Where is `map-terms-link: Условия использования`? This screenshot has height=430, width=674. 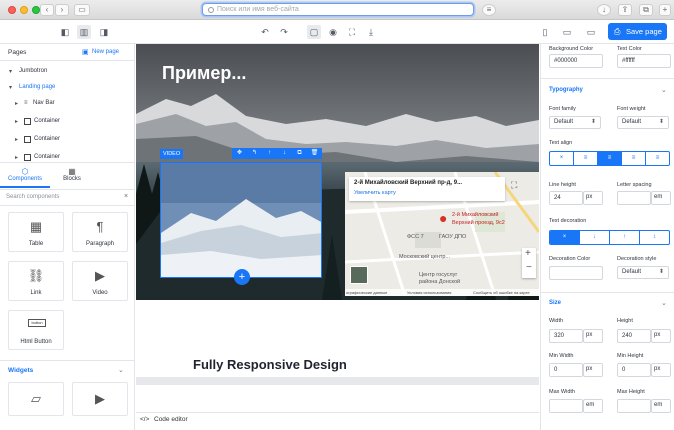
map-terms-link: Условия использования is located at coordinates (429, 292).